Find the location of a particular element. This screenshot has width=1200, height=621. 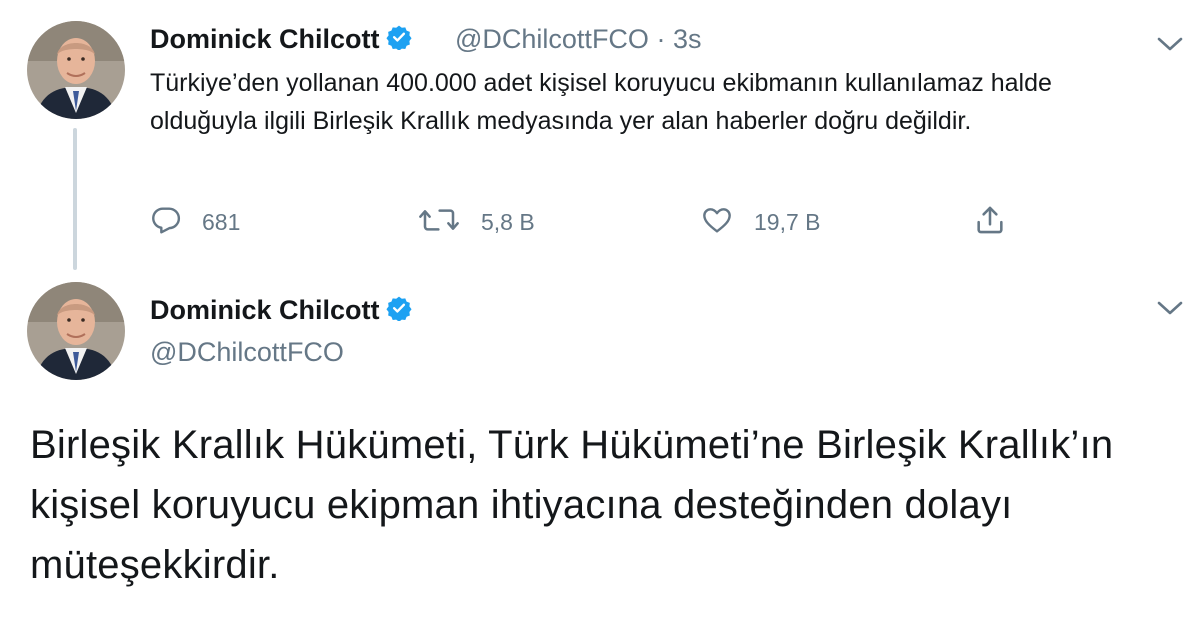

share-button is located at coordinates (990, 222).